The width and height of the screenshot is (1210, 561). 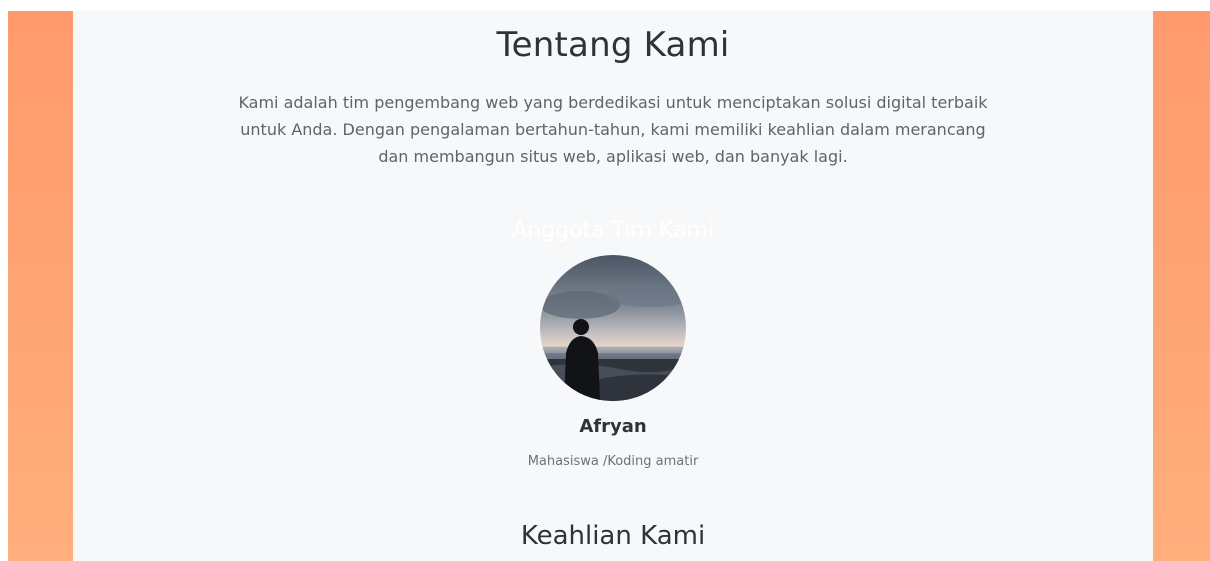 I want to click on page-title: Tentang Kami, so click(x=613, y=45).